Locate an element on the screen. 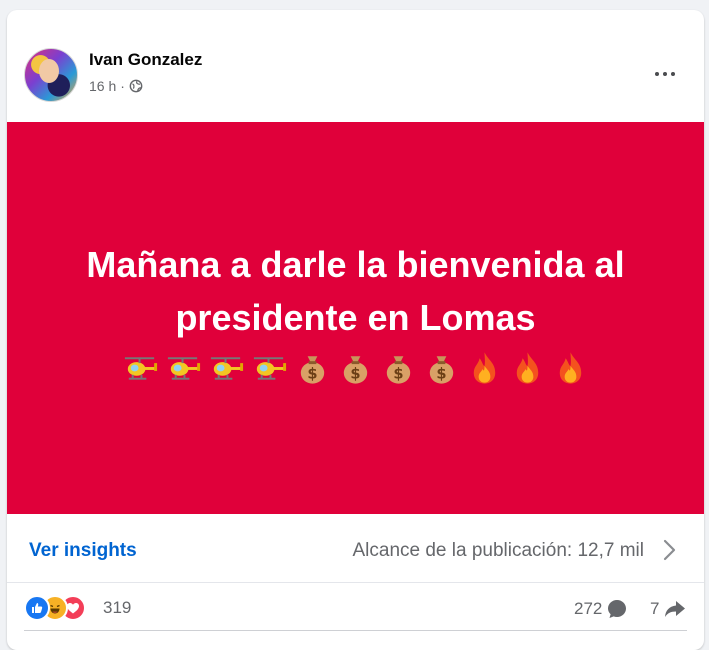  ver-insights-link: Ver insights is located at coordinates (83, 551).